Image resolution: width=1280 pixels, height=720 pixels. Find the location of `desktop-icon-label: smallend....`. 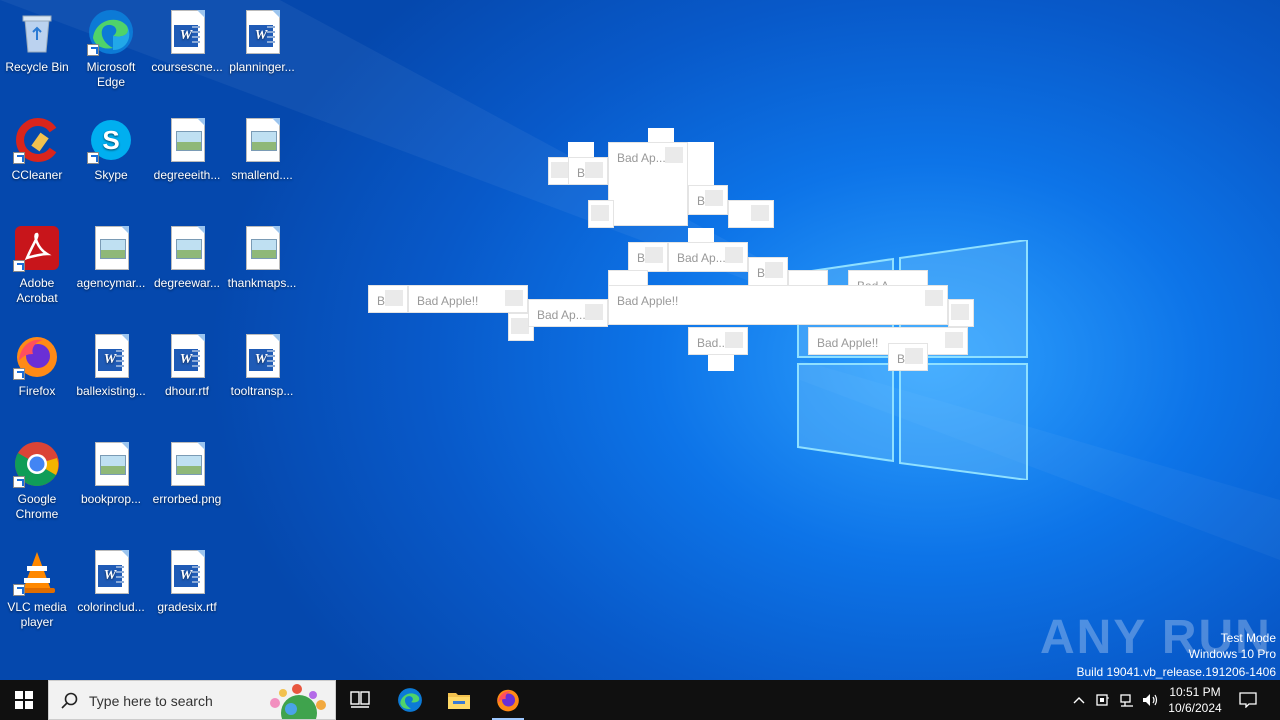

desktop-icon-label: smallend.... is located at coordinates (262, 175).